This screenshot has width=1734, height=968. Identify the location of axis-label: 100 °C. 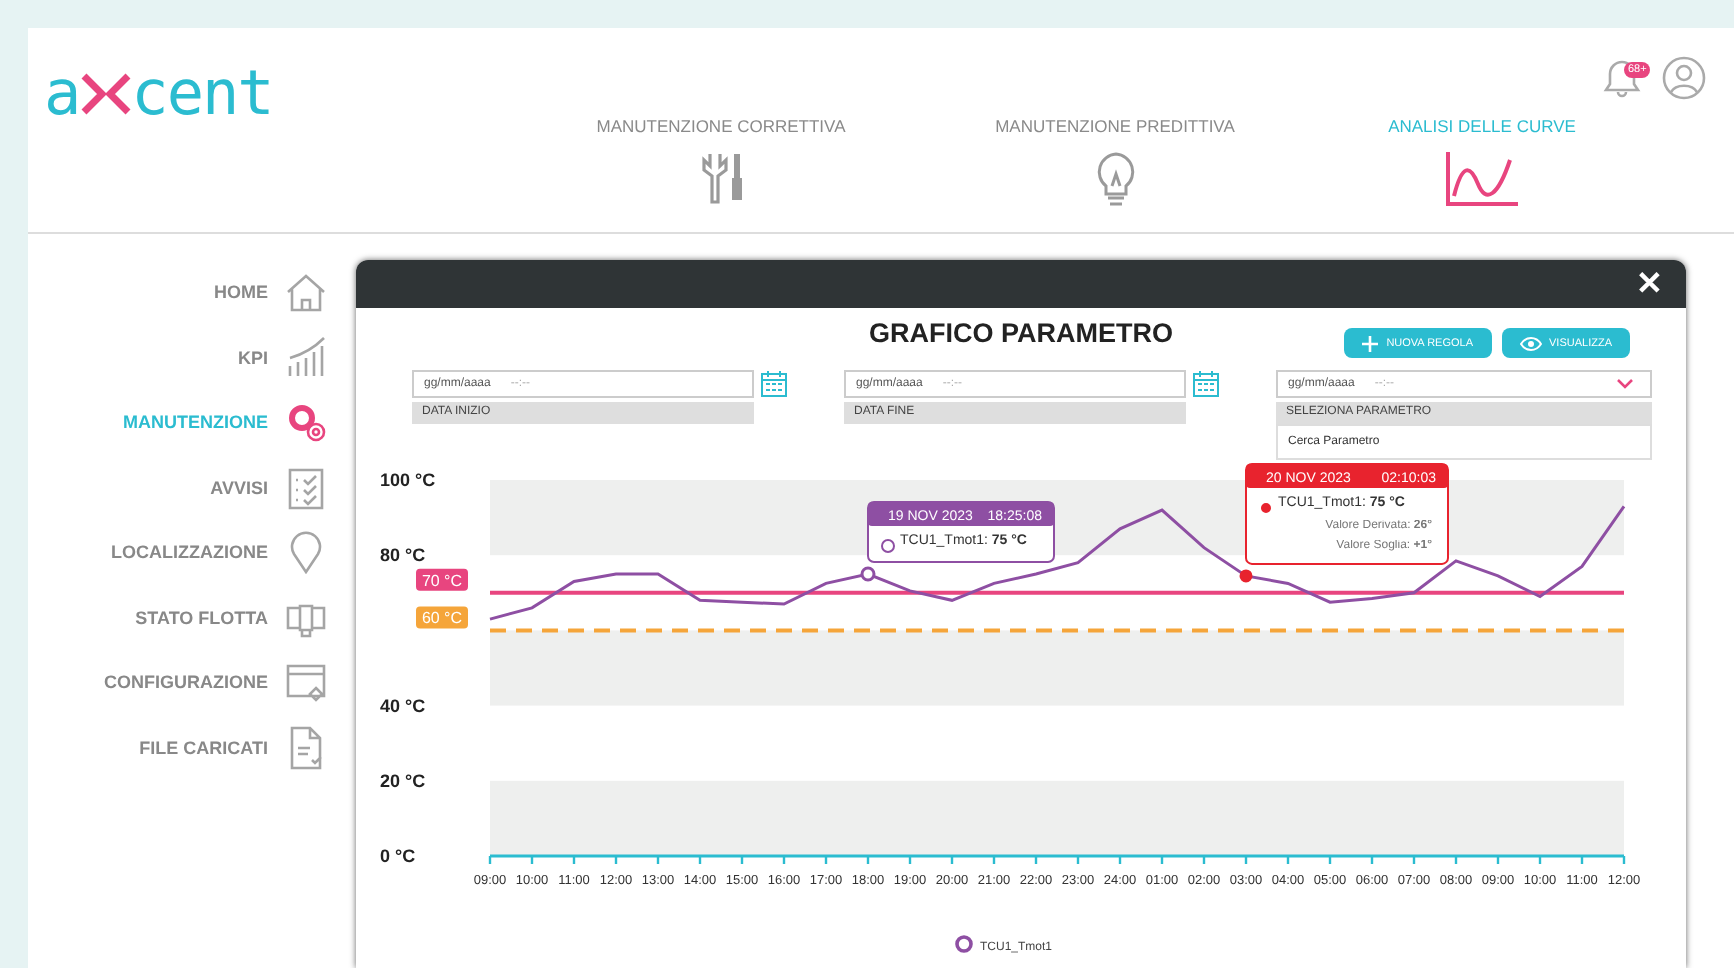
(408, 480).